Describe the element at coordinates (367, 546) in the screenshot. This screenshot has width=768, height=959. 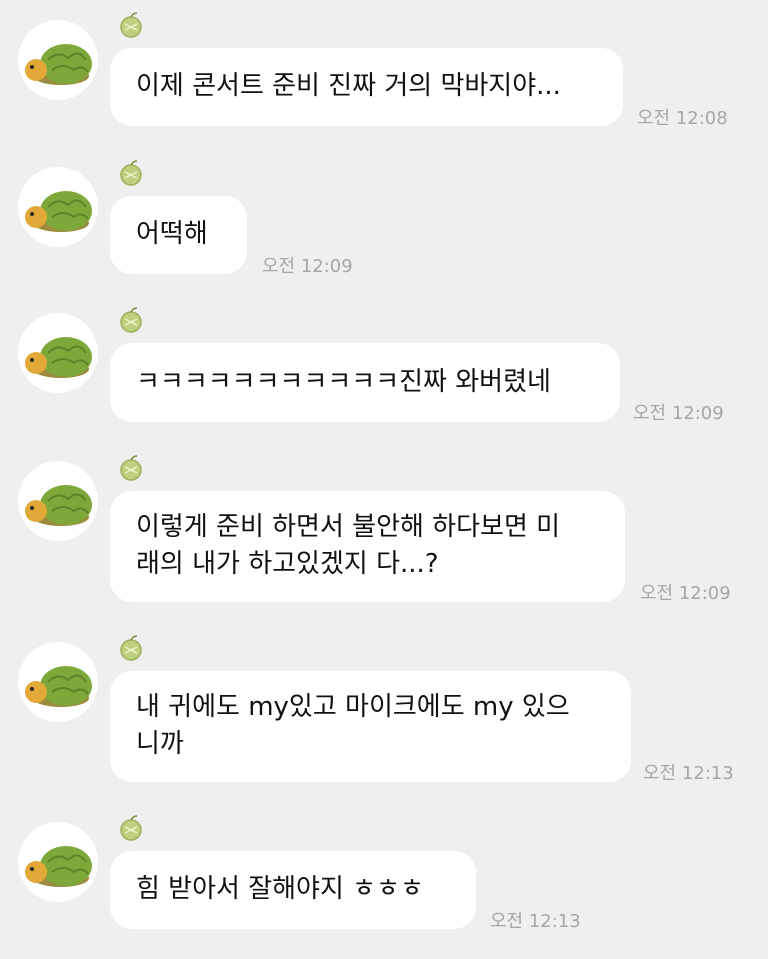
I see `message-bubble: 이렇게 준비 하면서 불안해 하다보면 미 래의 내가 하고있겠지 다...?` at that location.